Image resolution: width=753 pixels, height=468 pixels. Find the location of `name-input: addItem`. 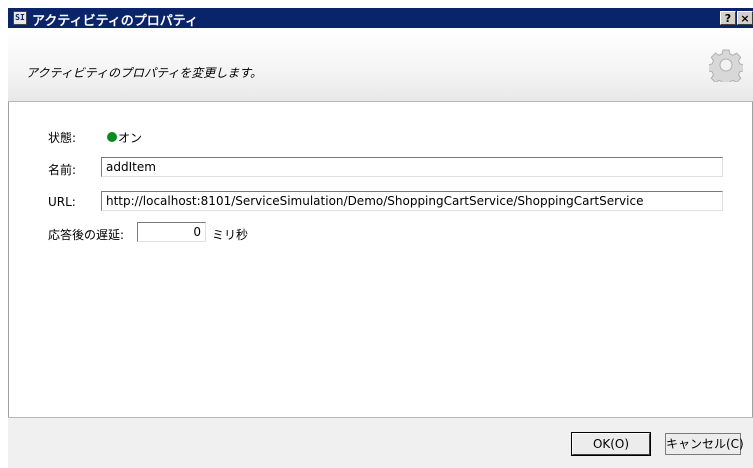

name-input: addItem is located at coordinates (412, 167).